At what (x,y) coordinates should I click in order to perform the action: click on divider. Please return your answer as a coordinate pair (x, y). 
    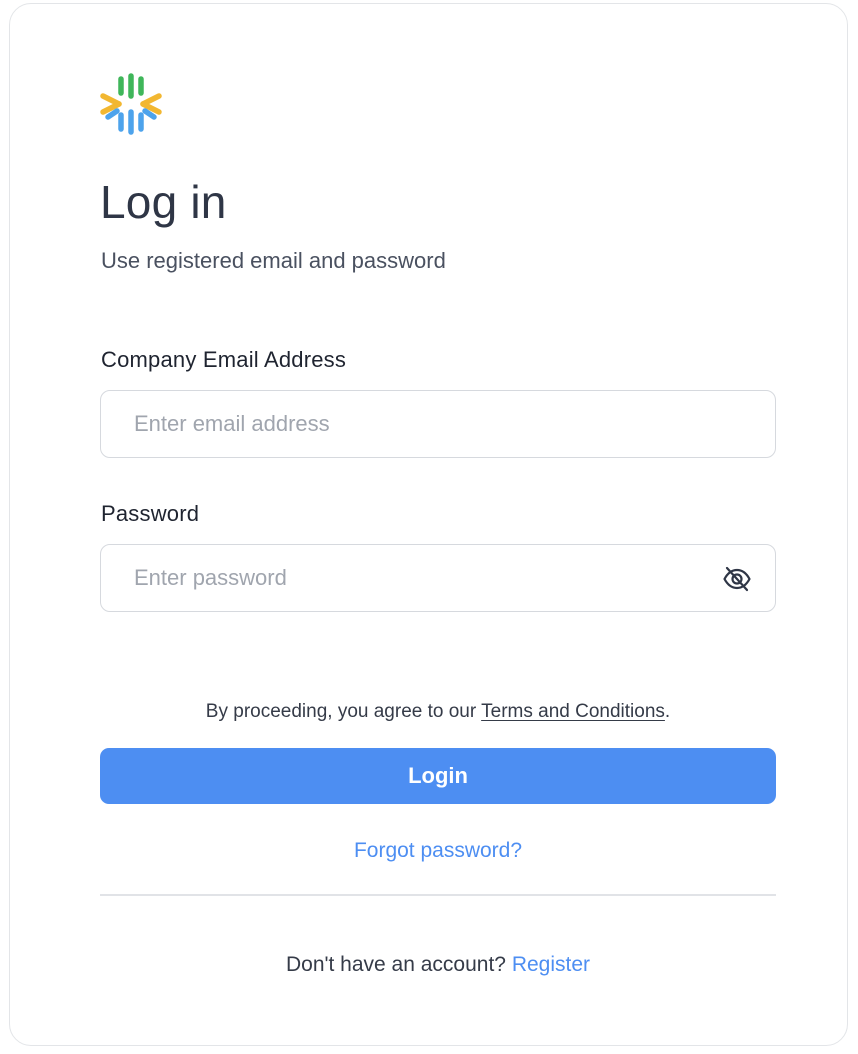
    Looking at the image, I should click on (438, 895).